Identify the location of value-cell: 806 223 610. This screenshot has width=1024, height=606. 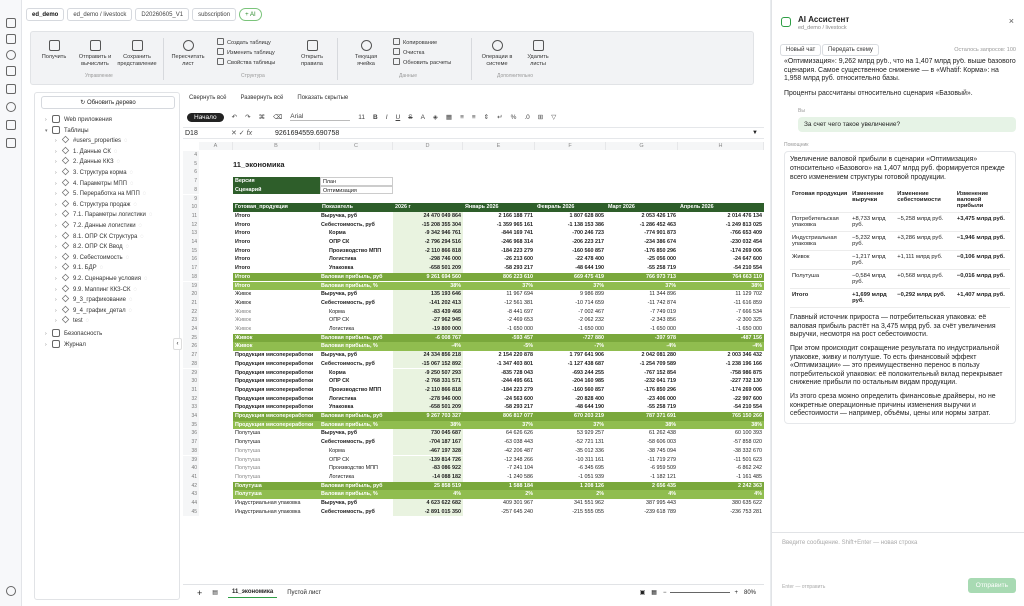
(499, 277).